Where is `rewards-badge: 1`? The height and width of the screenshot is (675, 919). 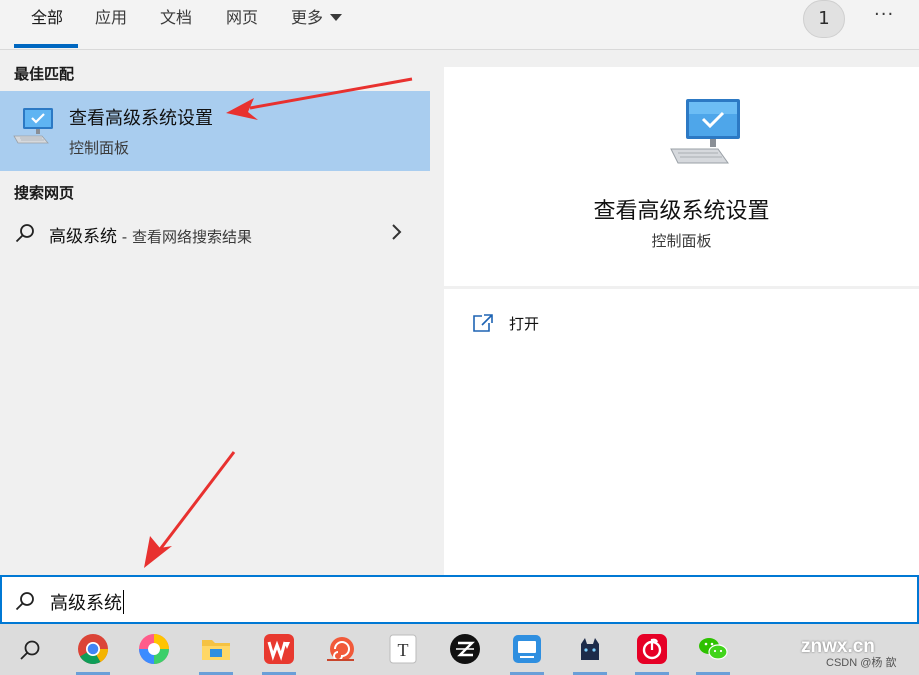 rewards-badge: 1 is located at coordinates (824, 19).